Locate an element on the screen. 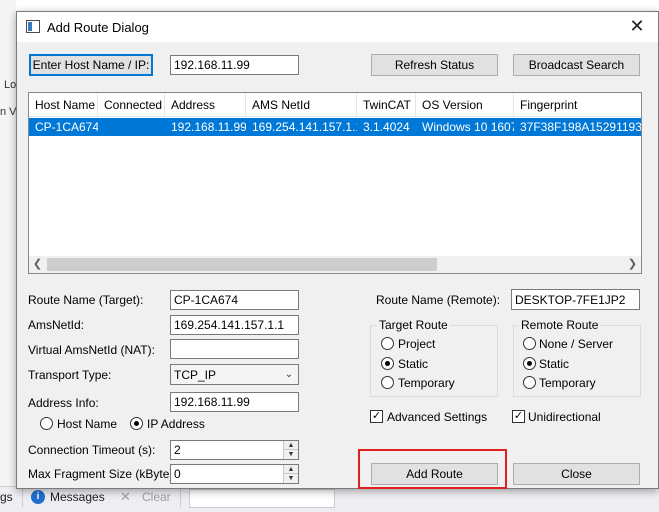 The width and height of the screenshot is (659, 512). scroll-left-icon: ❮ is located at coordinates (37, 264).